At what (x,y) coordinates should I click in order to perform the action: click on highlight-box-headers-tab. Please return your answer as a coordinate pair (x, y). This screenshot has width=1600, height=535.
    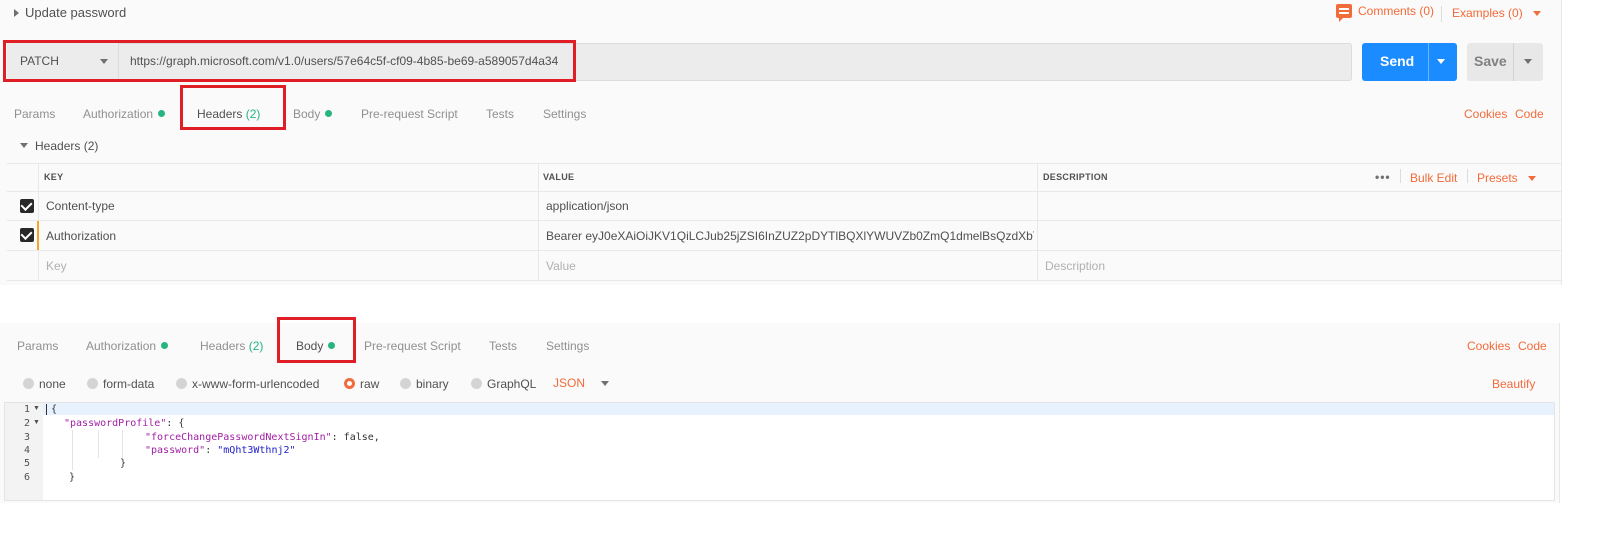
    Looking at the image, I should click on (233, 107).